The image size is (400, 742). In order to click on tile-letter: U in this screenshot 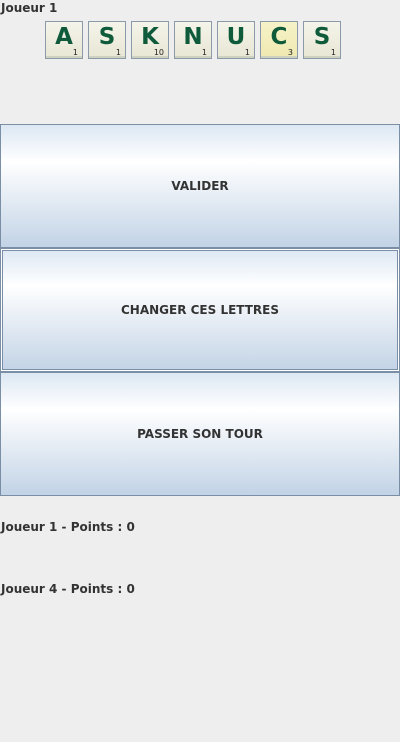, I will do `click(236, 37)`.